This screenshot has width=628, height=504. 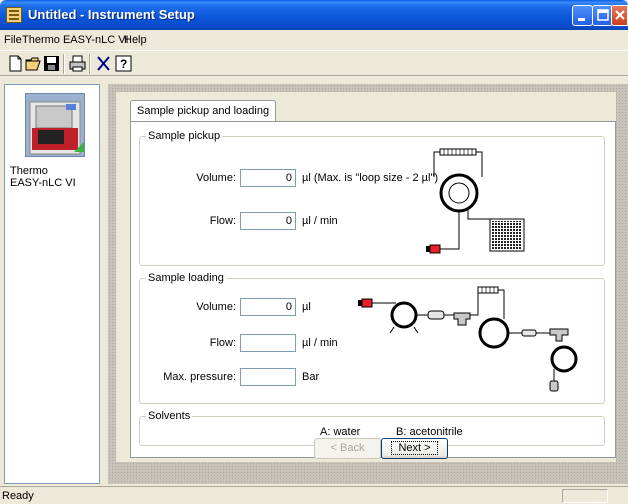 I want to click on minimize-icon, so click(x=581, y=19).